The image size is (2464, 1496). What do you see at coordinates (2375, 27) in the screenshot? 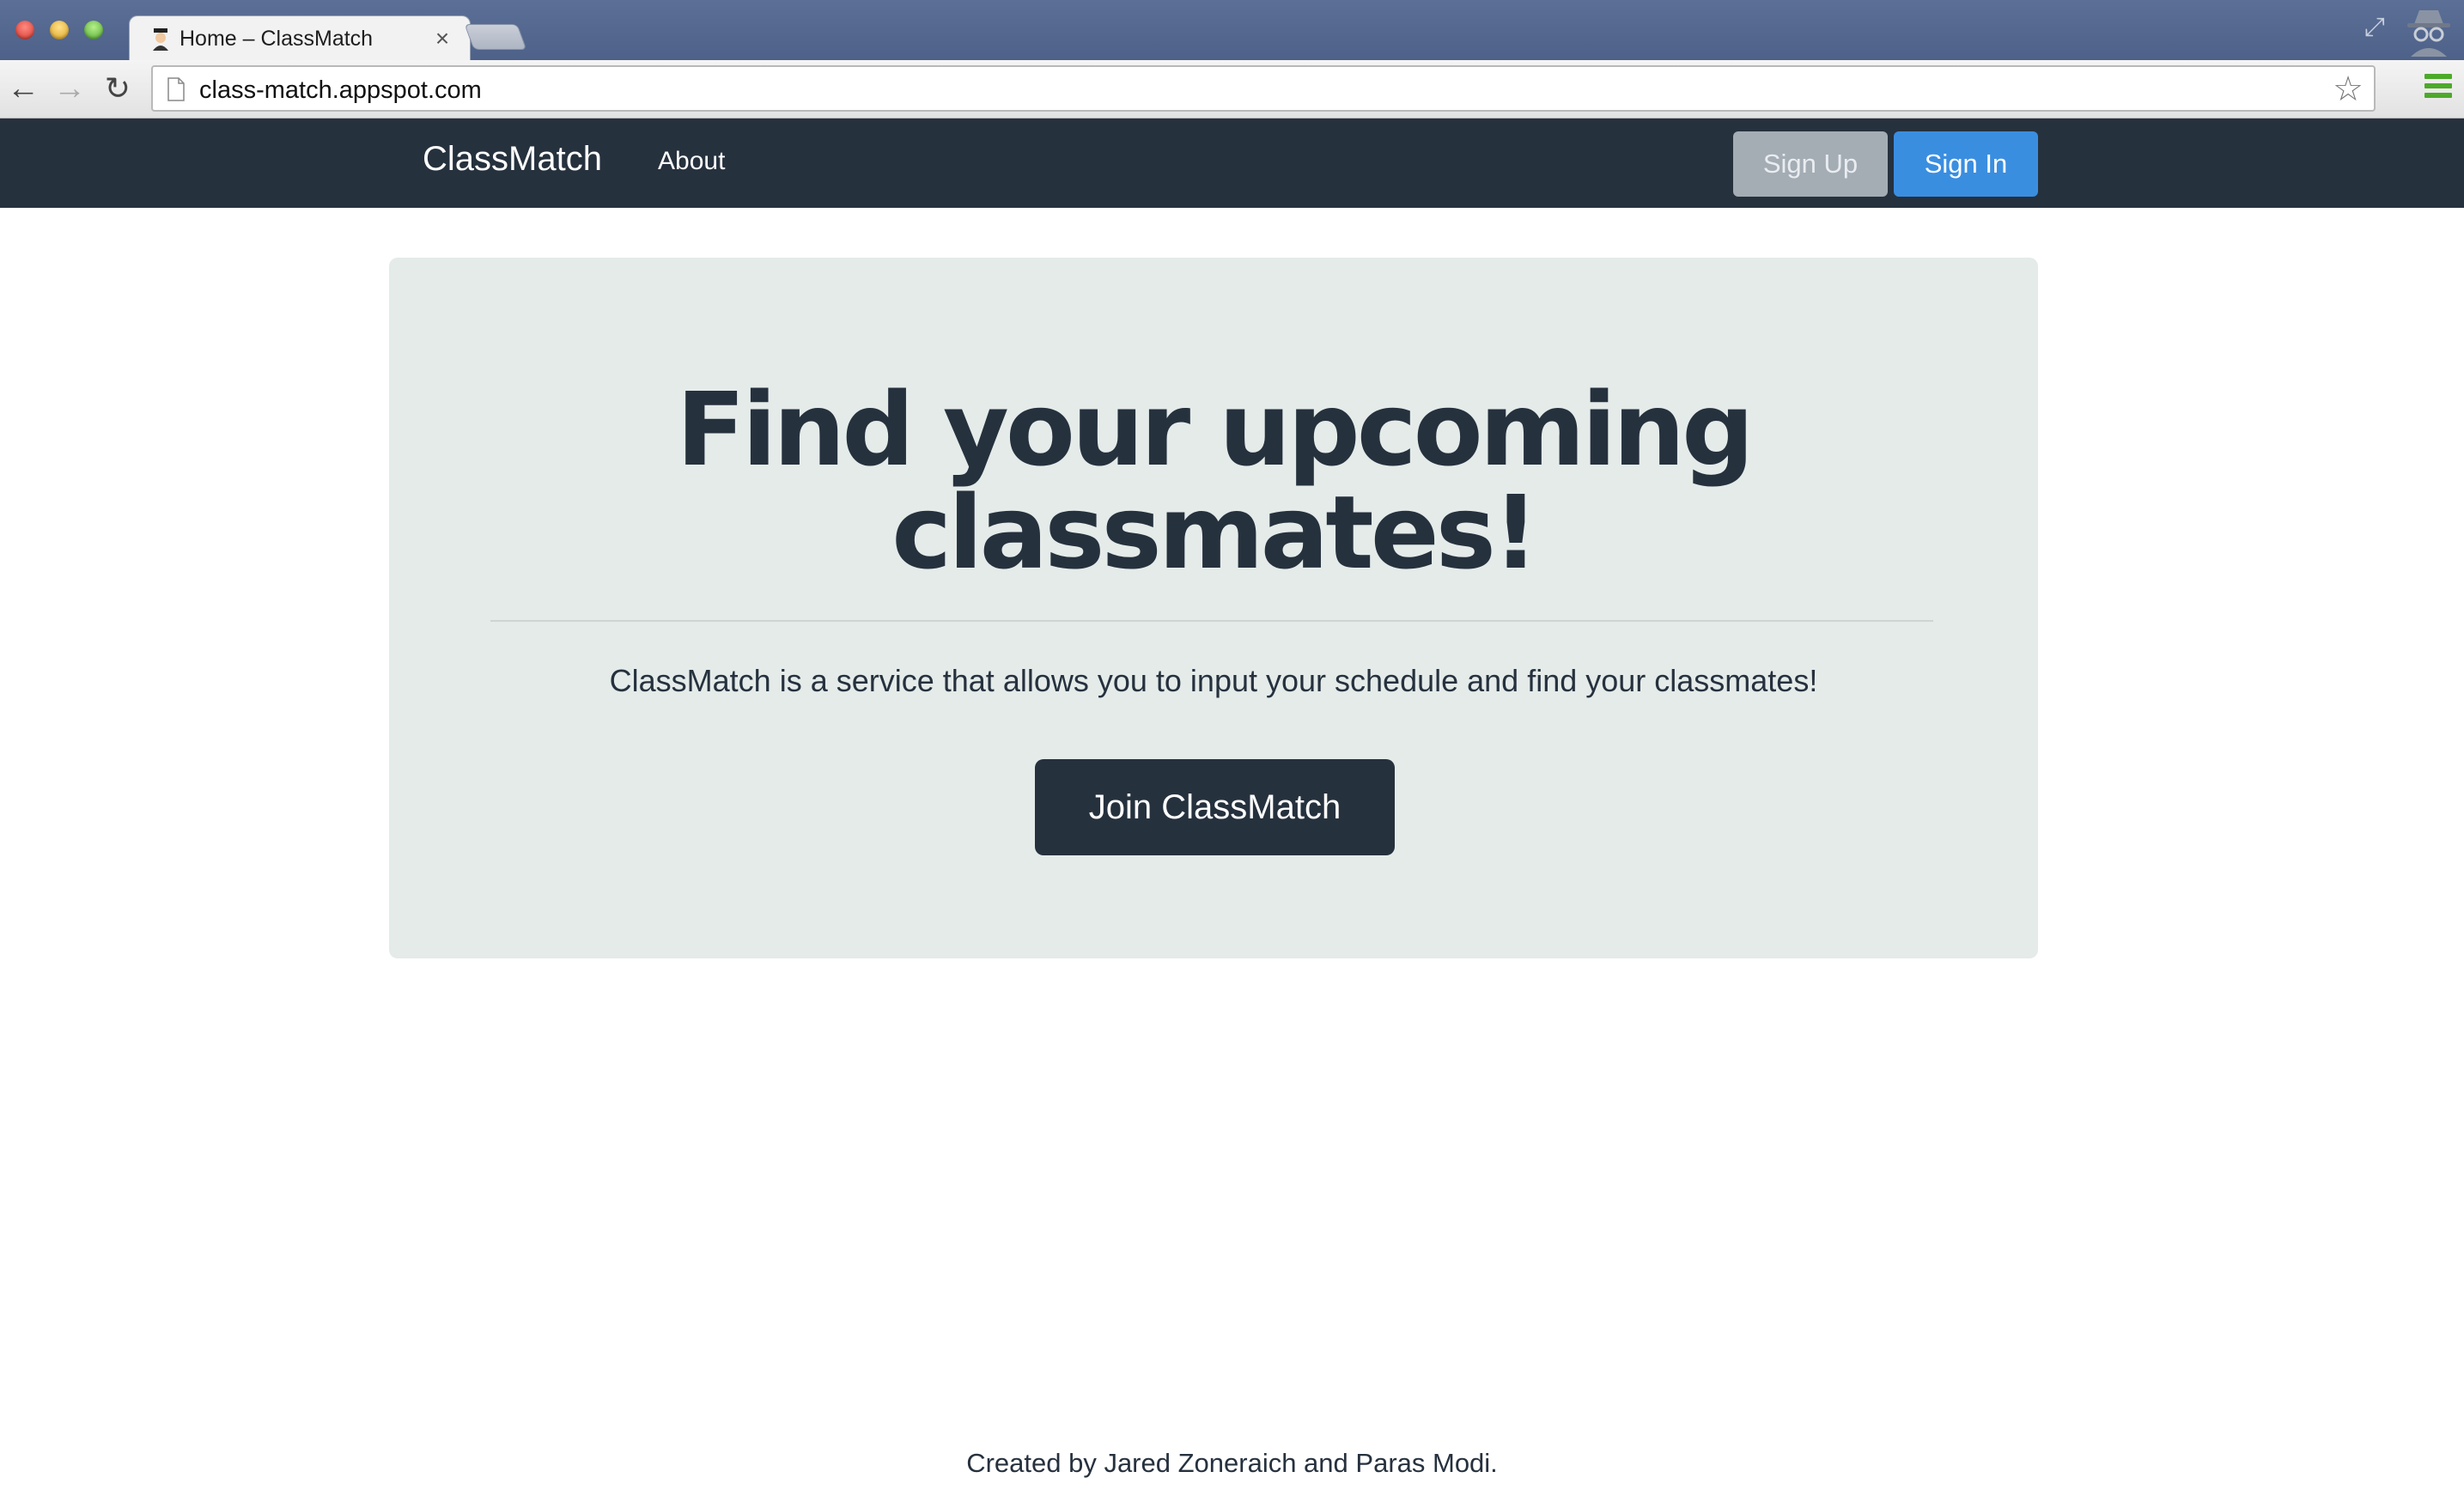
I see `expand-icon: ⤢` at bounding box center [2375, 27].